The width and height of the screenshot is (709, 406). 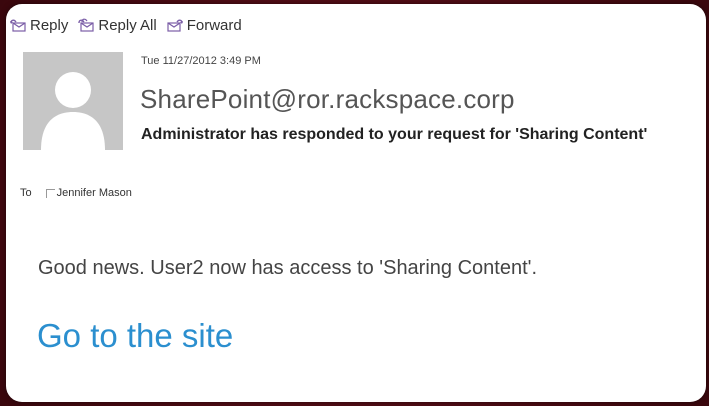 What do you see at coordinates (214, 25) in the screenshot?
I see `forward-label: Forward` at bounding box center [214, 25].